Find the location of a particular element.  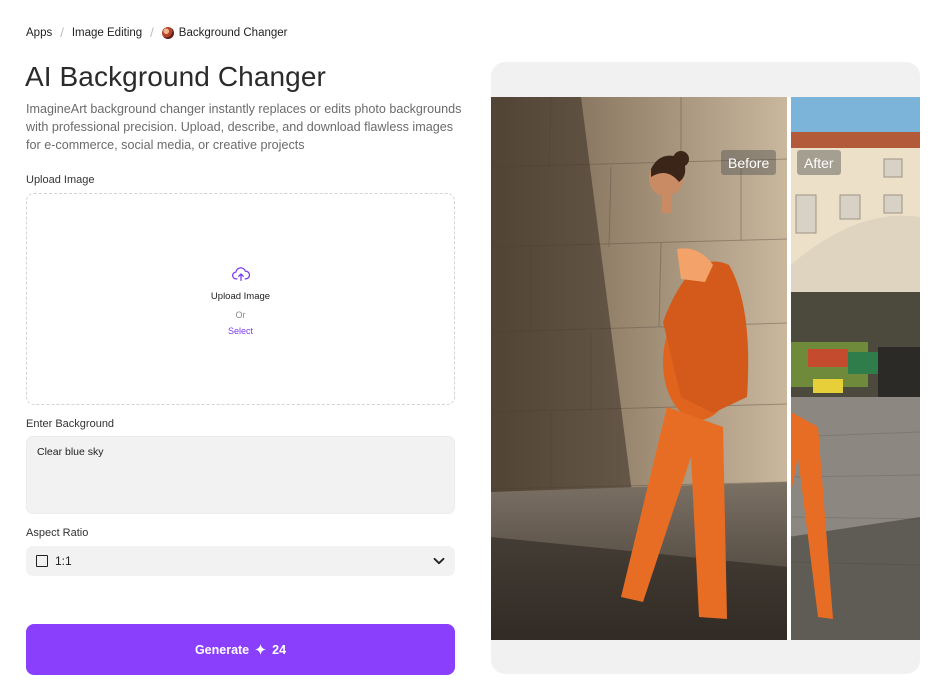

credit-count: 24 is located at coordinates (279, 649).